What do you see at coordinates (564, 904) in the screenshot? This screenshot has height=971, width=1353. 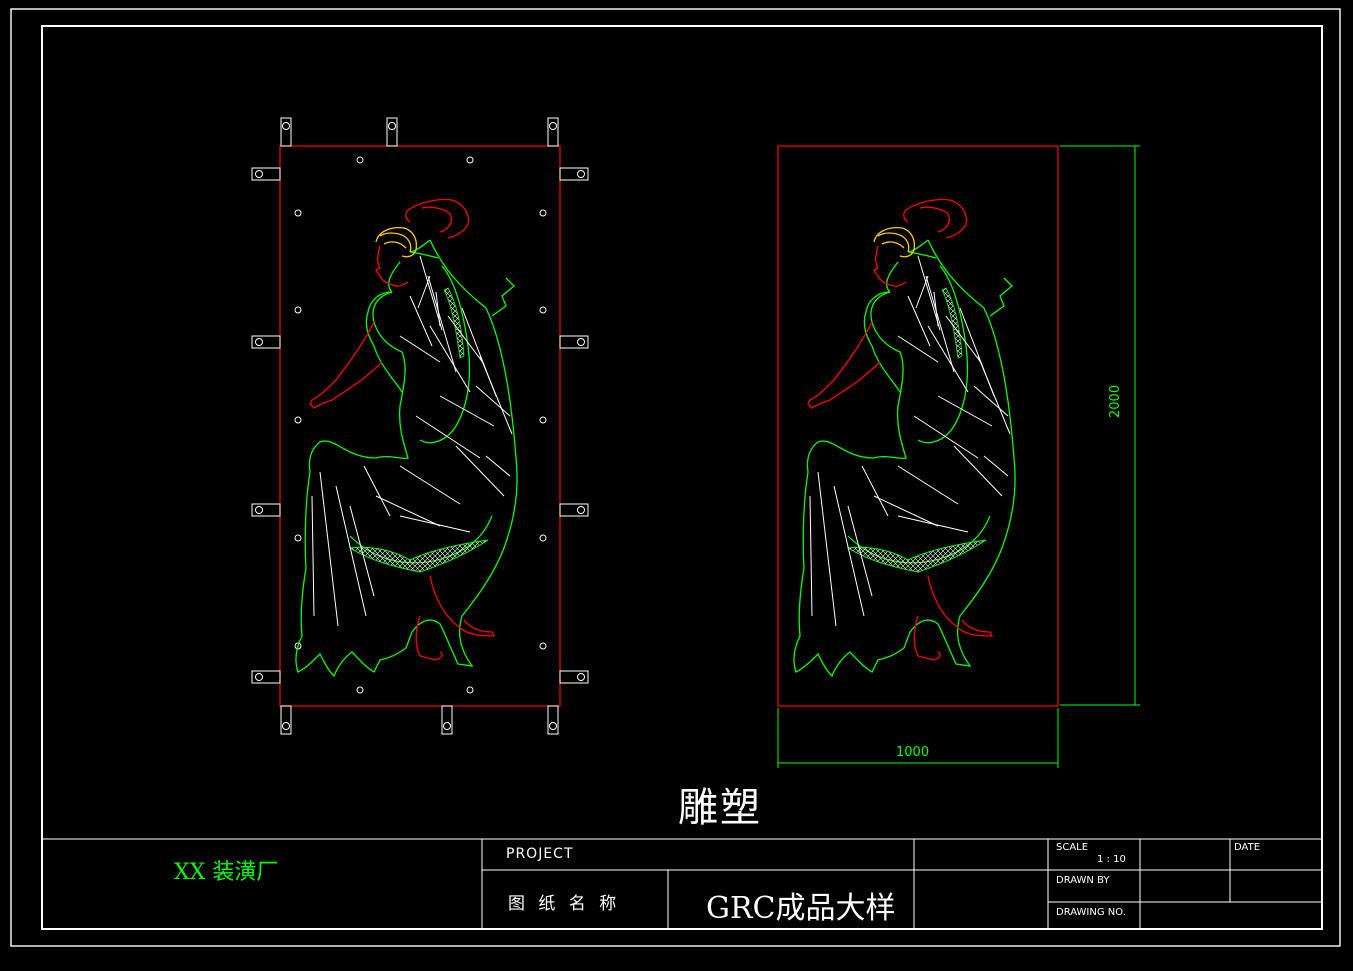 I see `drawing-name-label: 图 纸 名 称` at bounding box center [564, 904].